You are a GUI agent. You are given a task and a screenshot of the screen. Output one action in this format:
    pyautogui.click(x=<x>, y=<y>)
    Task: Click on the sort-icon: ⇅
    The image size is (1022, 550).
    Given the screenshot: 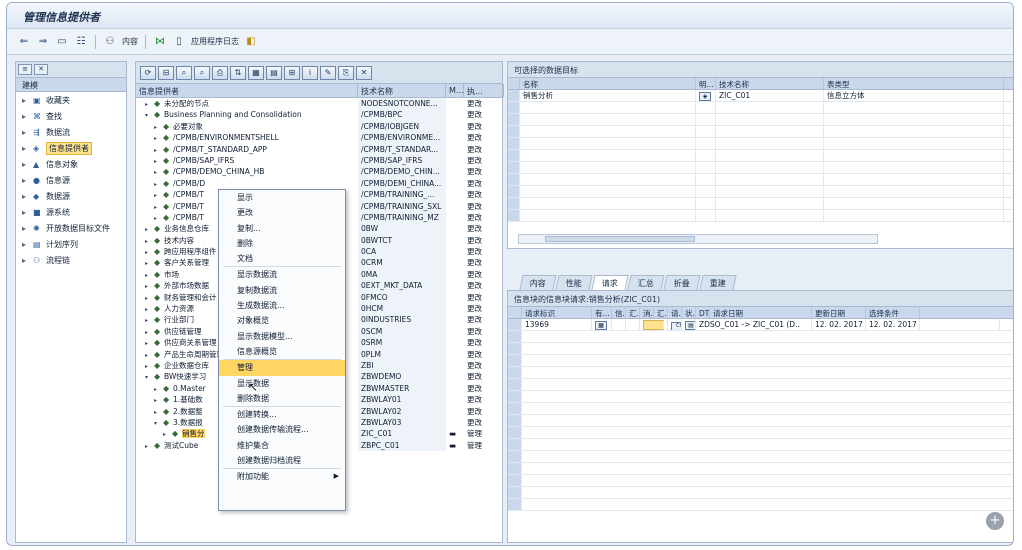 What is the action you would take?
    pyautogui.click(x=238, y=73)
    